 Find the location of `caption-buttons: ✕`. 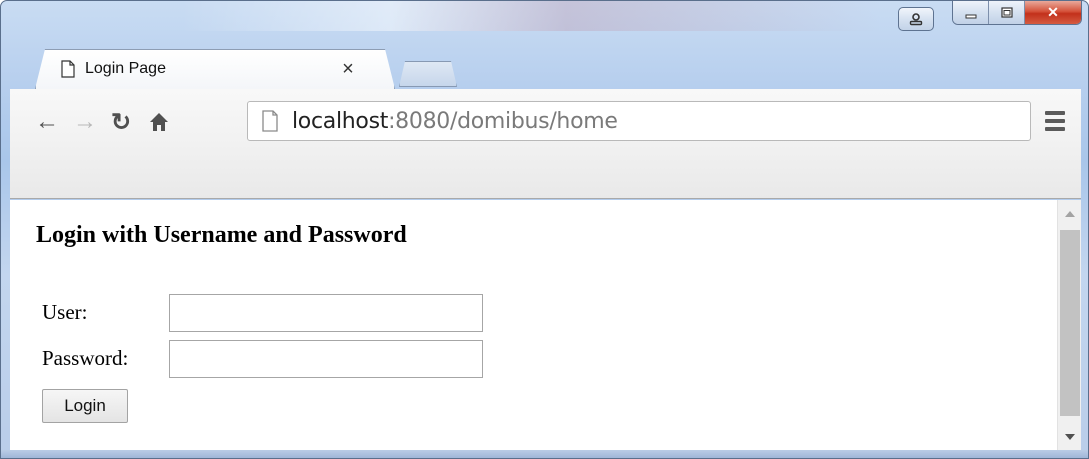

caption-buttons: ✕ is located at coordinates (1017, 13).